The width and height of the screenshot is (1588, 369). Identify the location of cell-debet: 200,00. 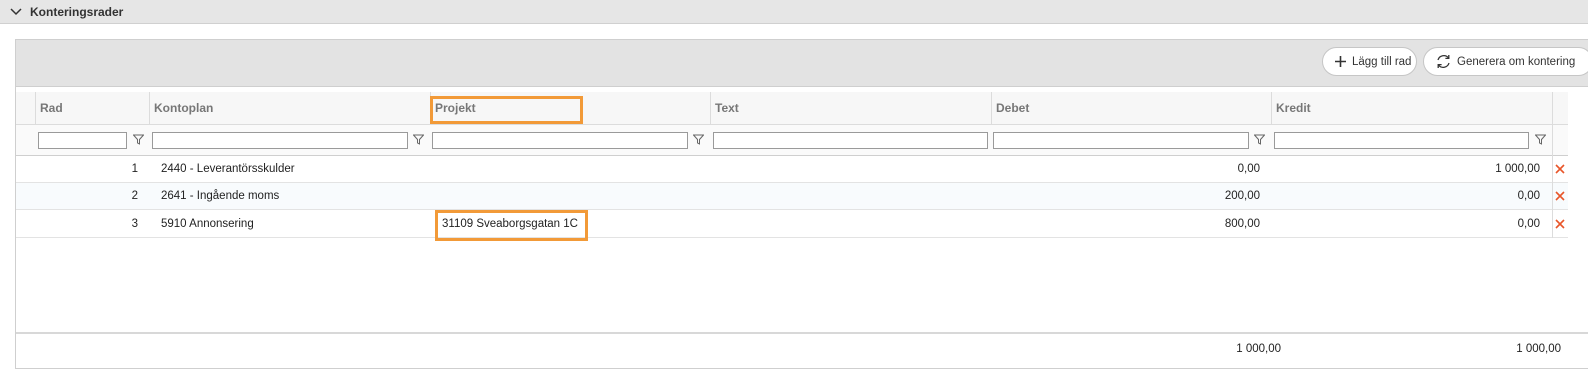
(1138, 196).